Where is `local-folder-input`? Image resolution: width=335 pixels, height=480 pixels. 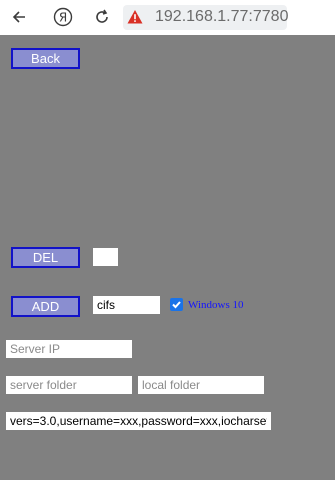 local-folder-input is located at coordinates (201, 385).